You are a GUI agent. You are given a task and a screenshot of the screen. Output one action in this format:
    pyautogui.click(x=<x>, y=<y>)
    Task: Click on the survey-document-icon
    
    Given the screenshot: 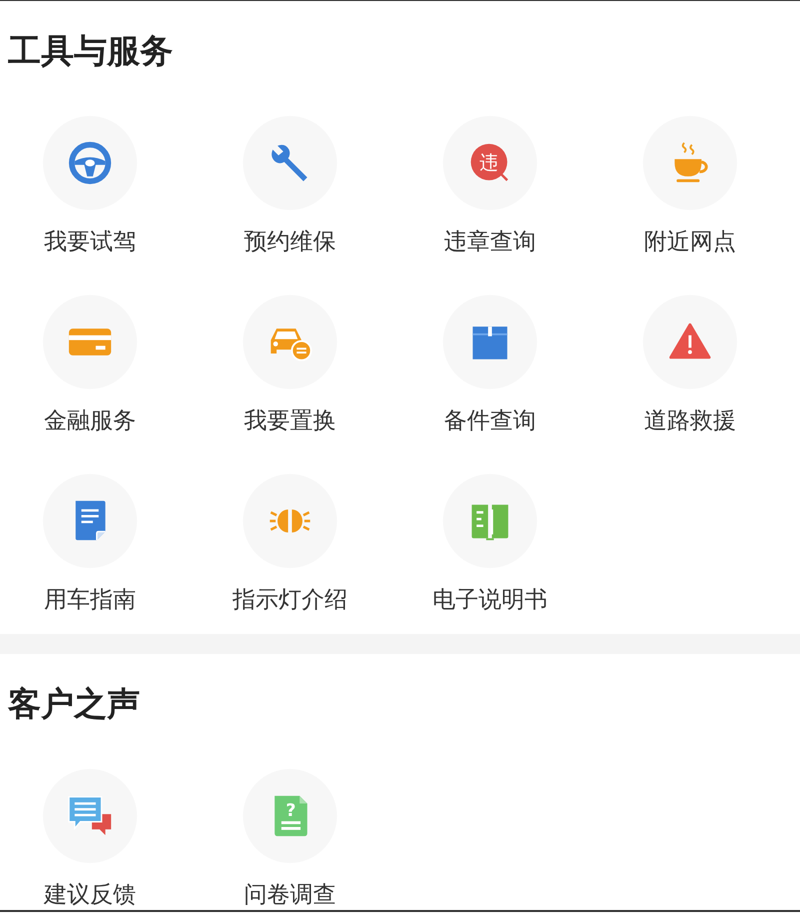 What is the action you would take?
    pyautogui.click(x=291, y=816)
    